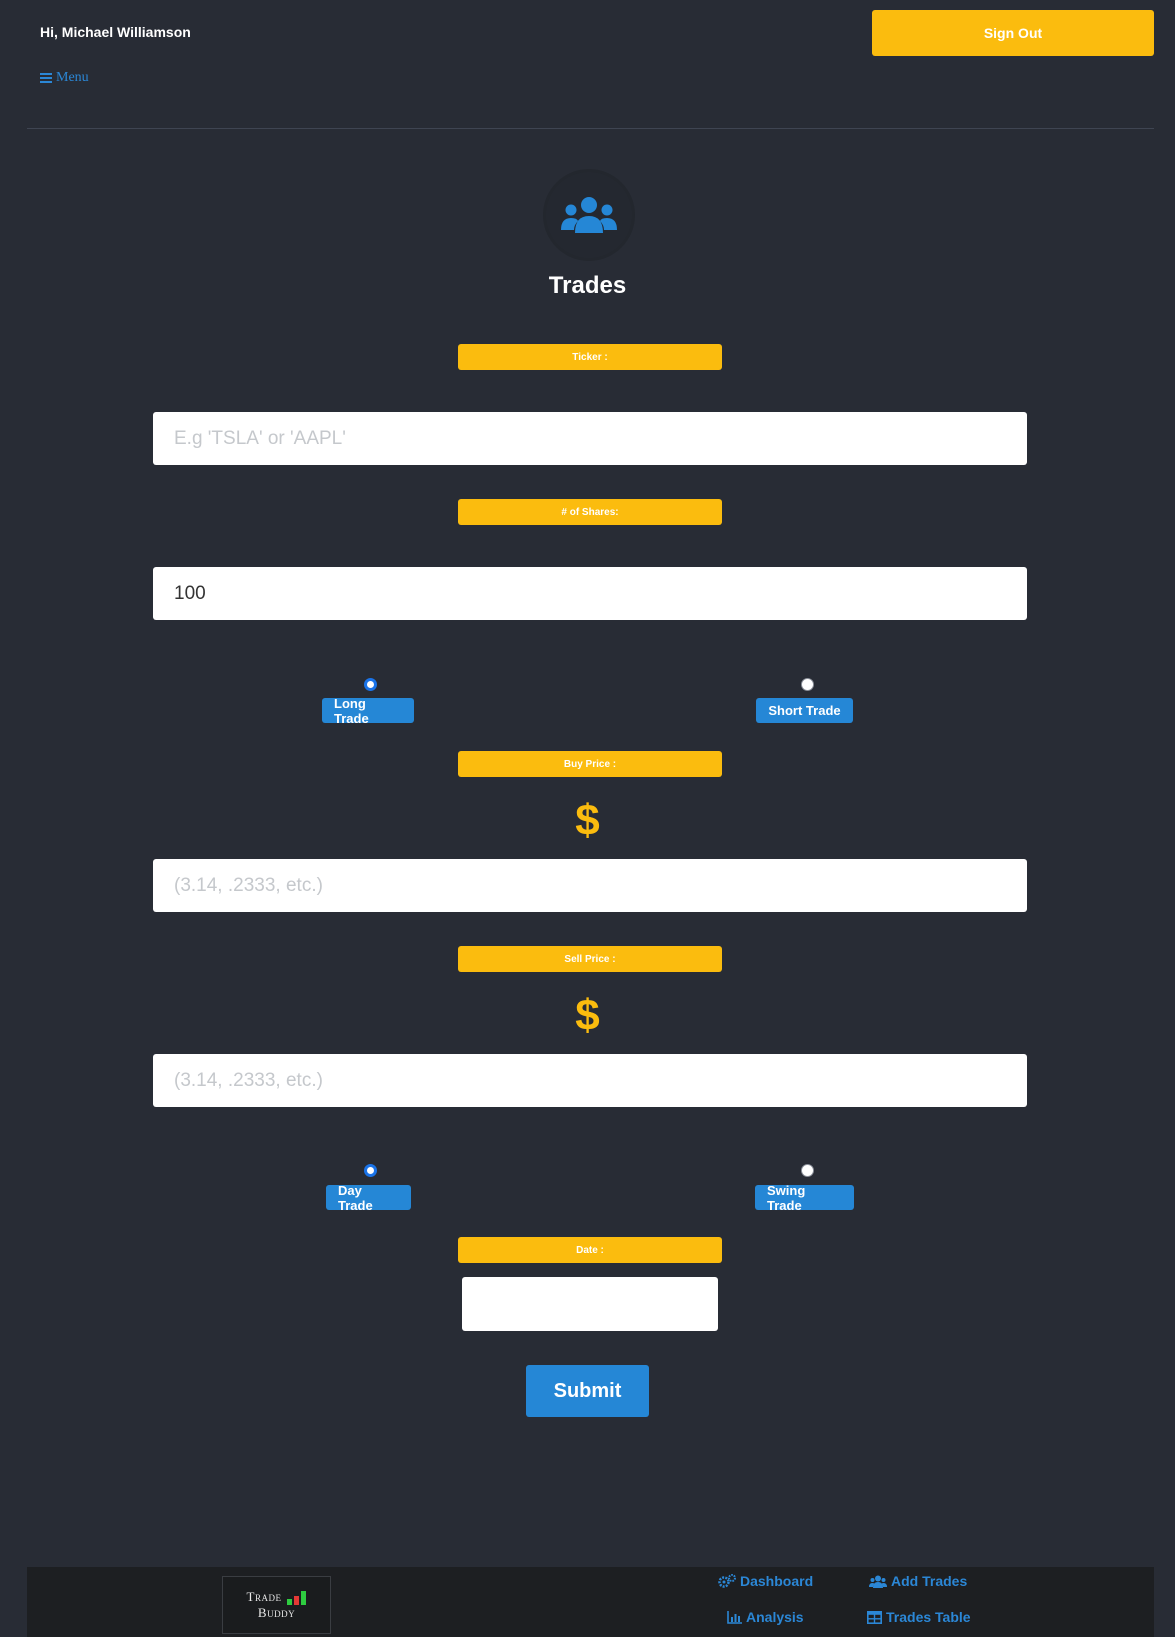 This screenshot has width=1175, height=1637. I want to click on buy-price-input, so click(590, 885).